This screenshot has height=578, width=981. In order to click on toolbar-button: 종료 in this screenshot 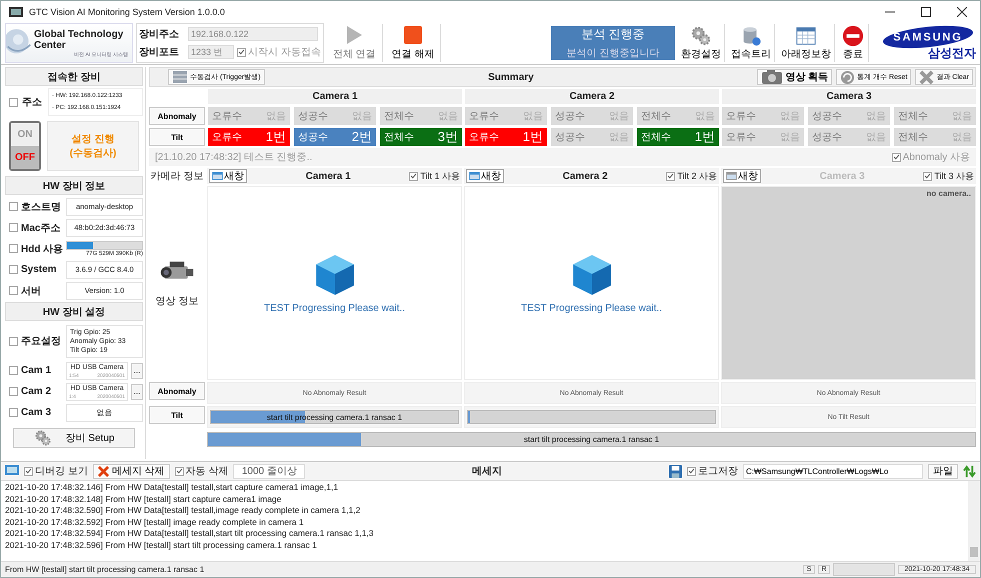, I will do `click(853, 43)`.